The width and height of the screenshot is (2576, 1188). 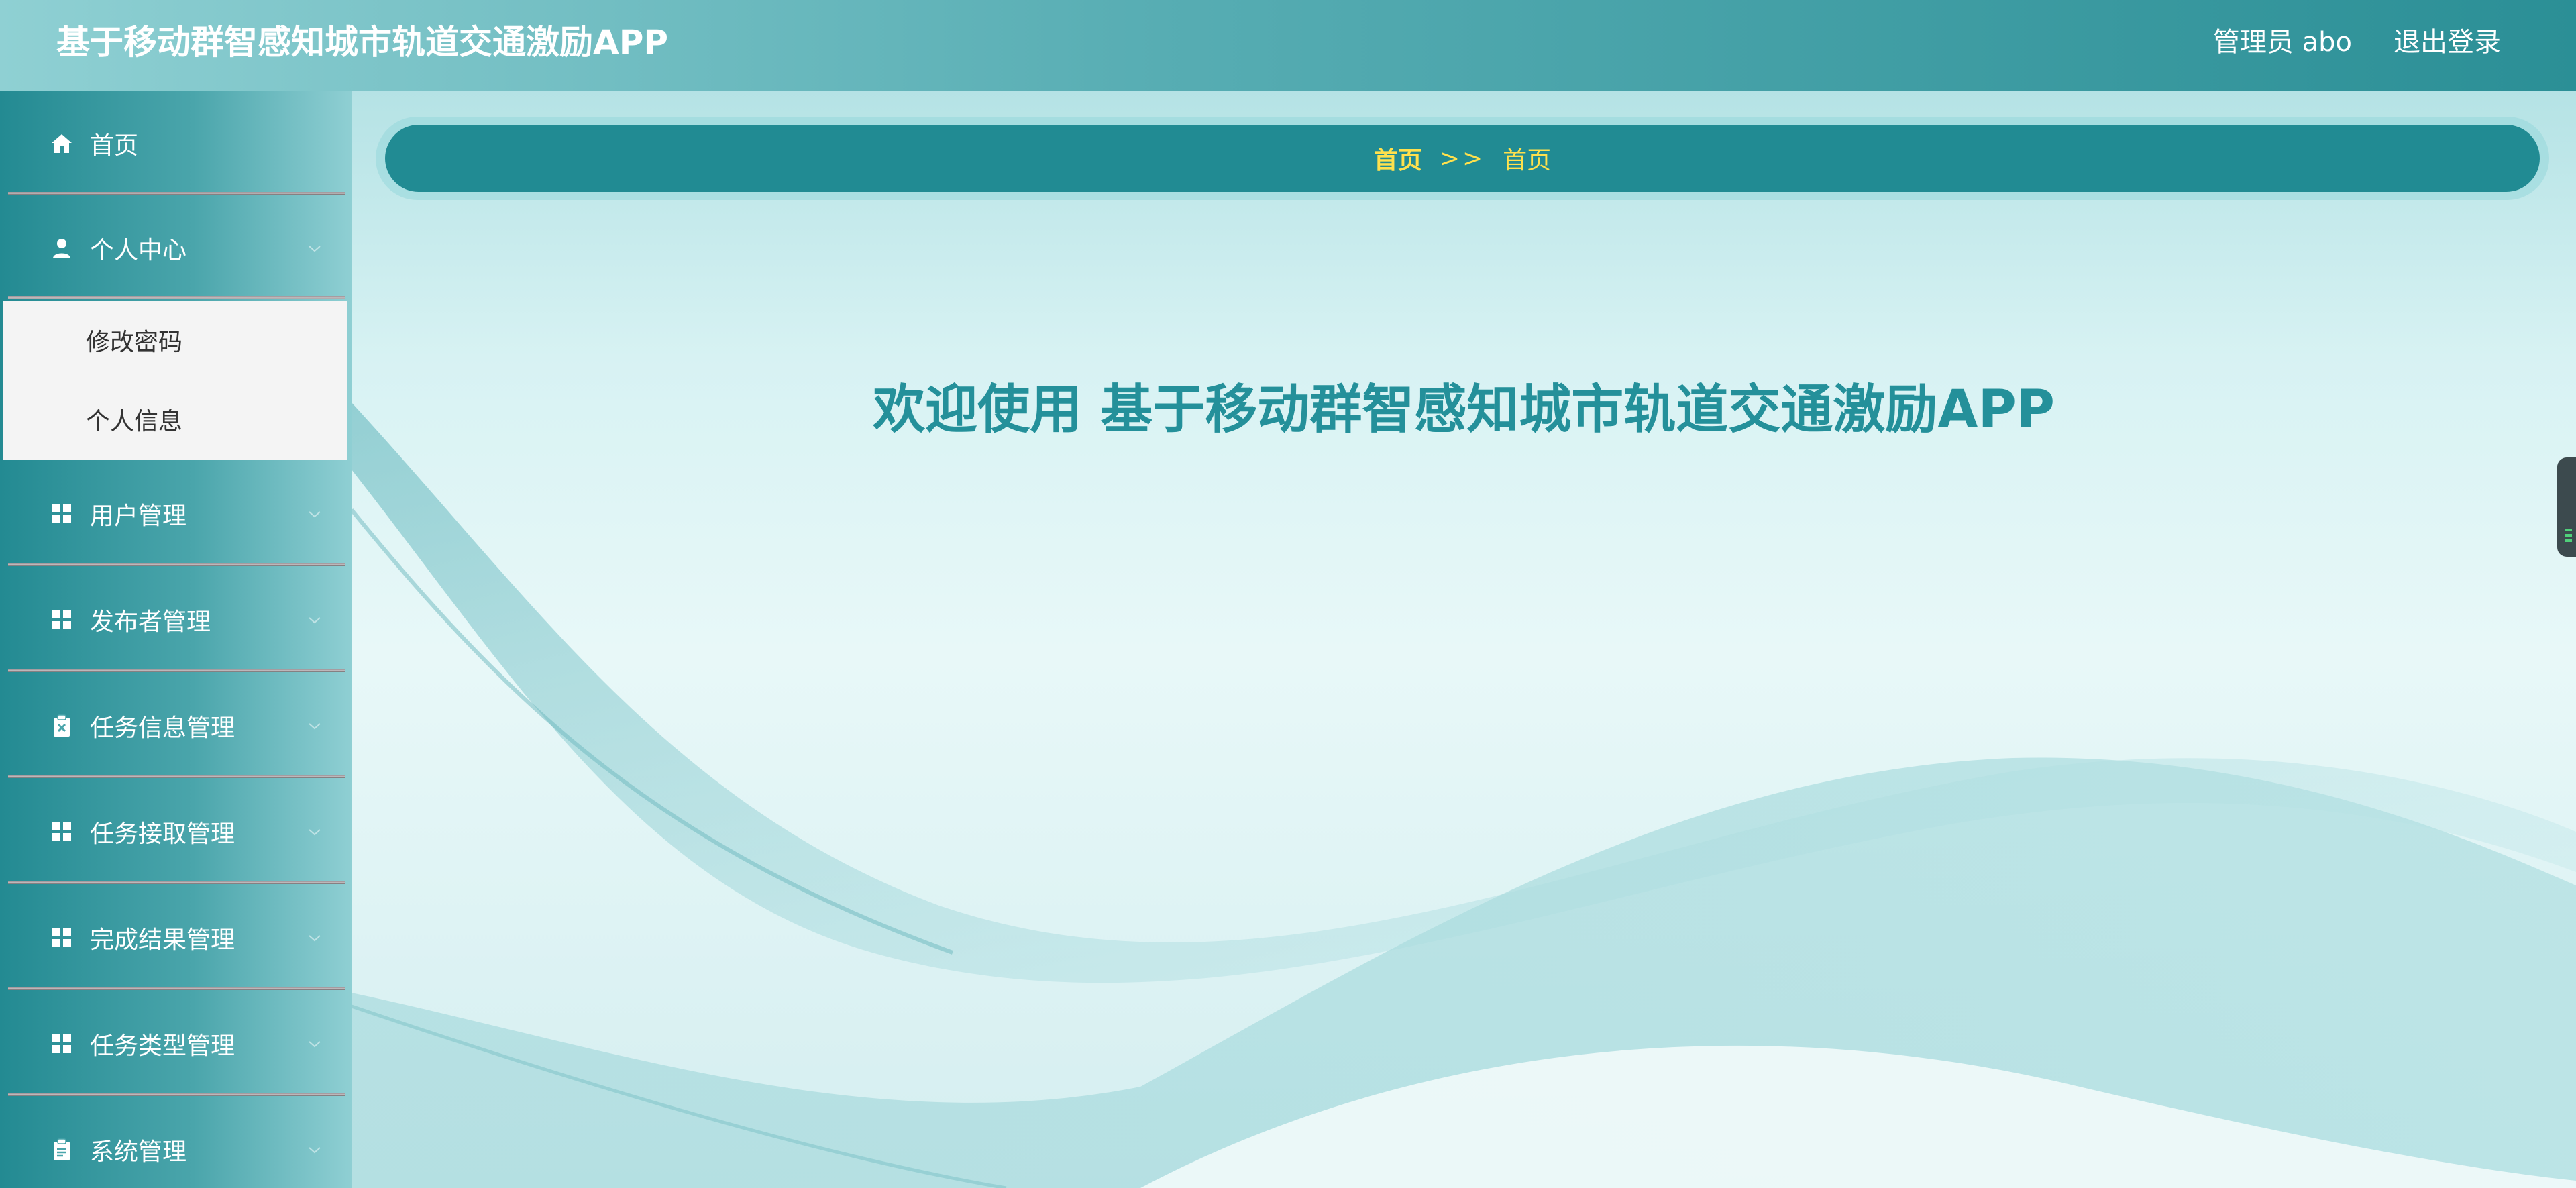 What do you see at coordinates (138, 250) in the screenshot?
I see `sidebar-item-label: 个人中心` at bounding box center [138, 250].